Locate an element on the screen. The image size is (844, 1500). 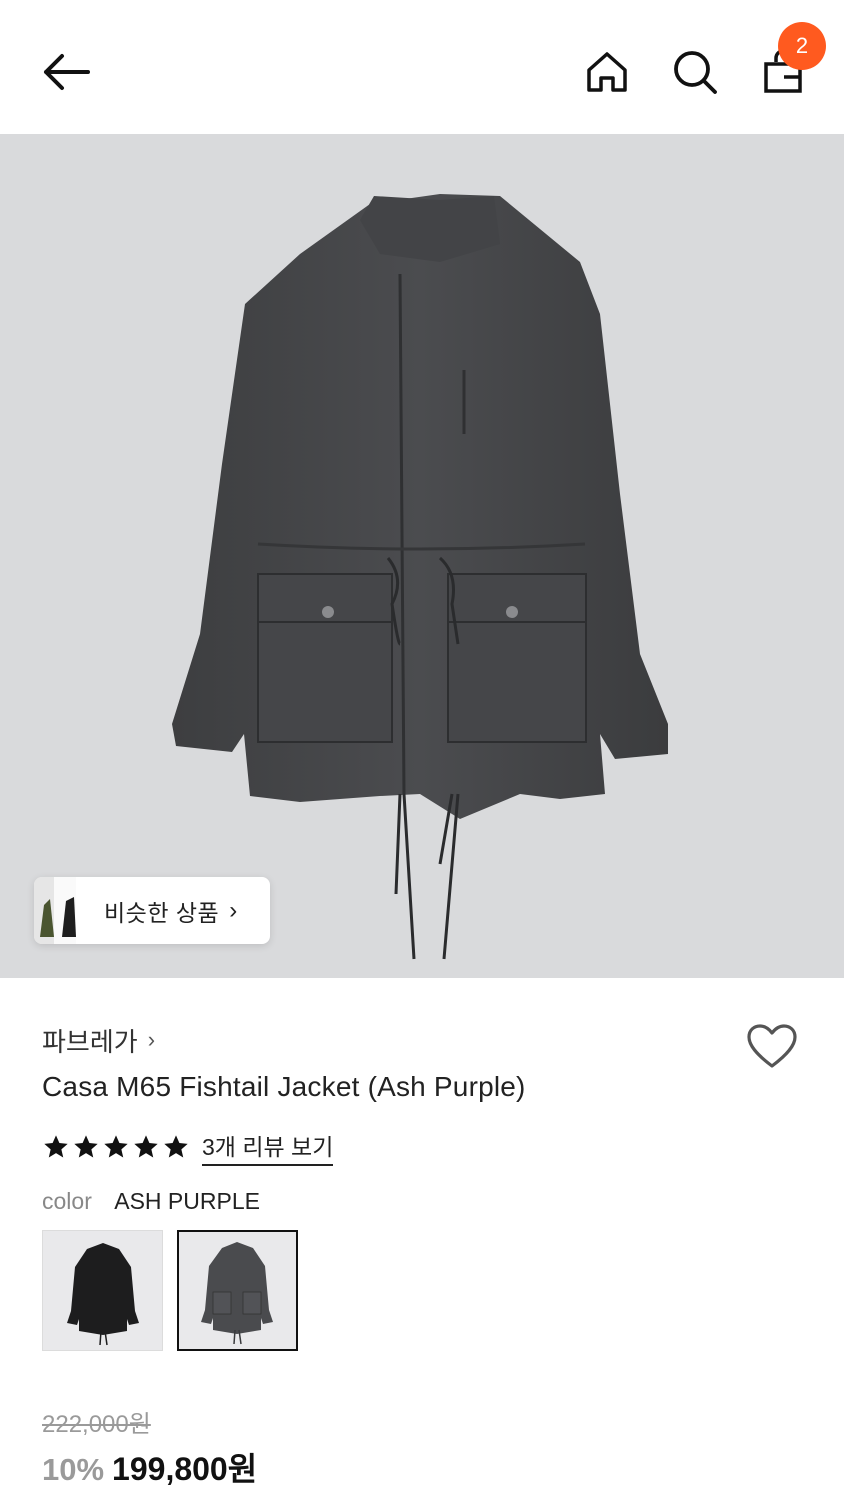
search-icon is located at coordinates (695, 72).